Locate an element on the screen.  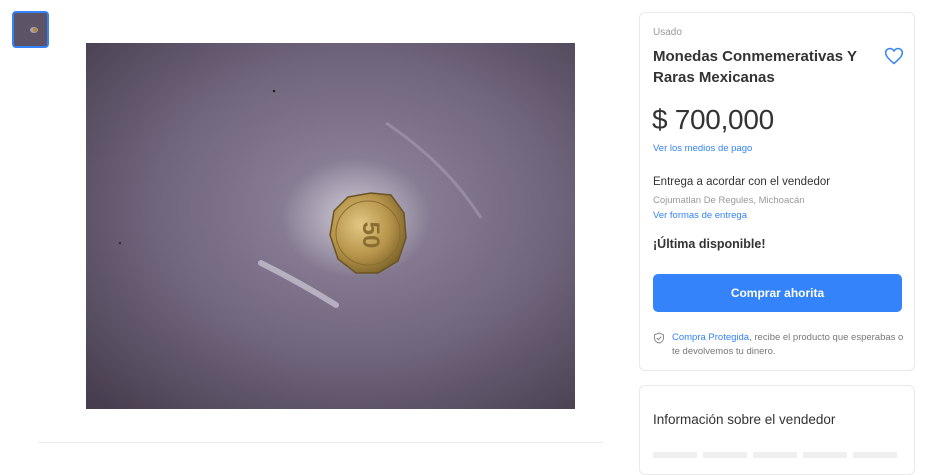
stock-status: ¡Última disponible! is located at coordinates (709, 244).